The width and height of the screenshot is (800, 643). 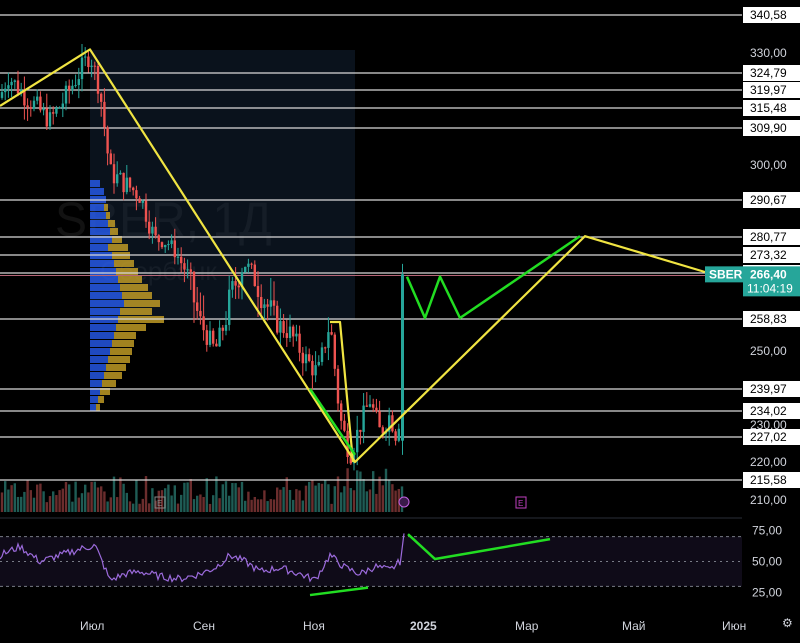 What do you see at coordinates (787, 623) in the screenshot?
I see `settings-corner-icon: ⚙` at bounding box center [787, 623].